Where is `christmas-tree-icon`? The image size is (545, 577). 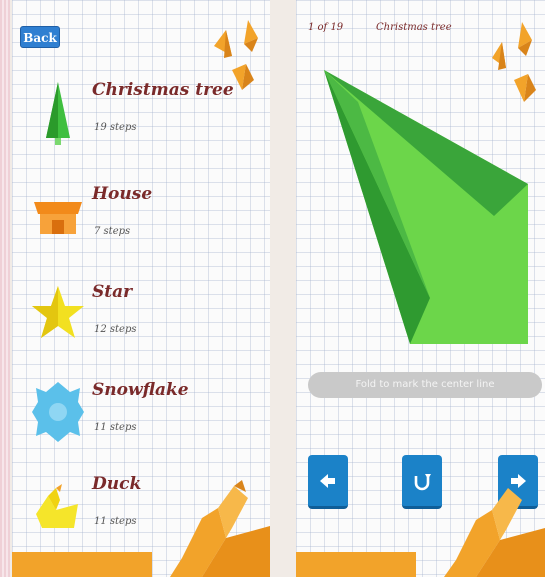 christmas-tree-icon is located at coordinates (58, 113).